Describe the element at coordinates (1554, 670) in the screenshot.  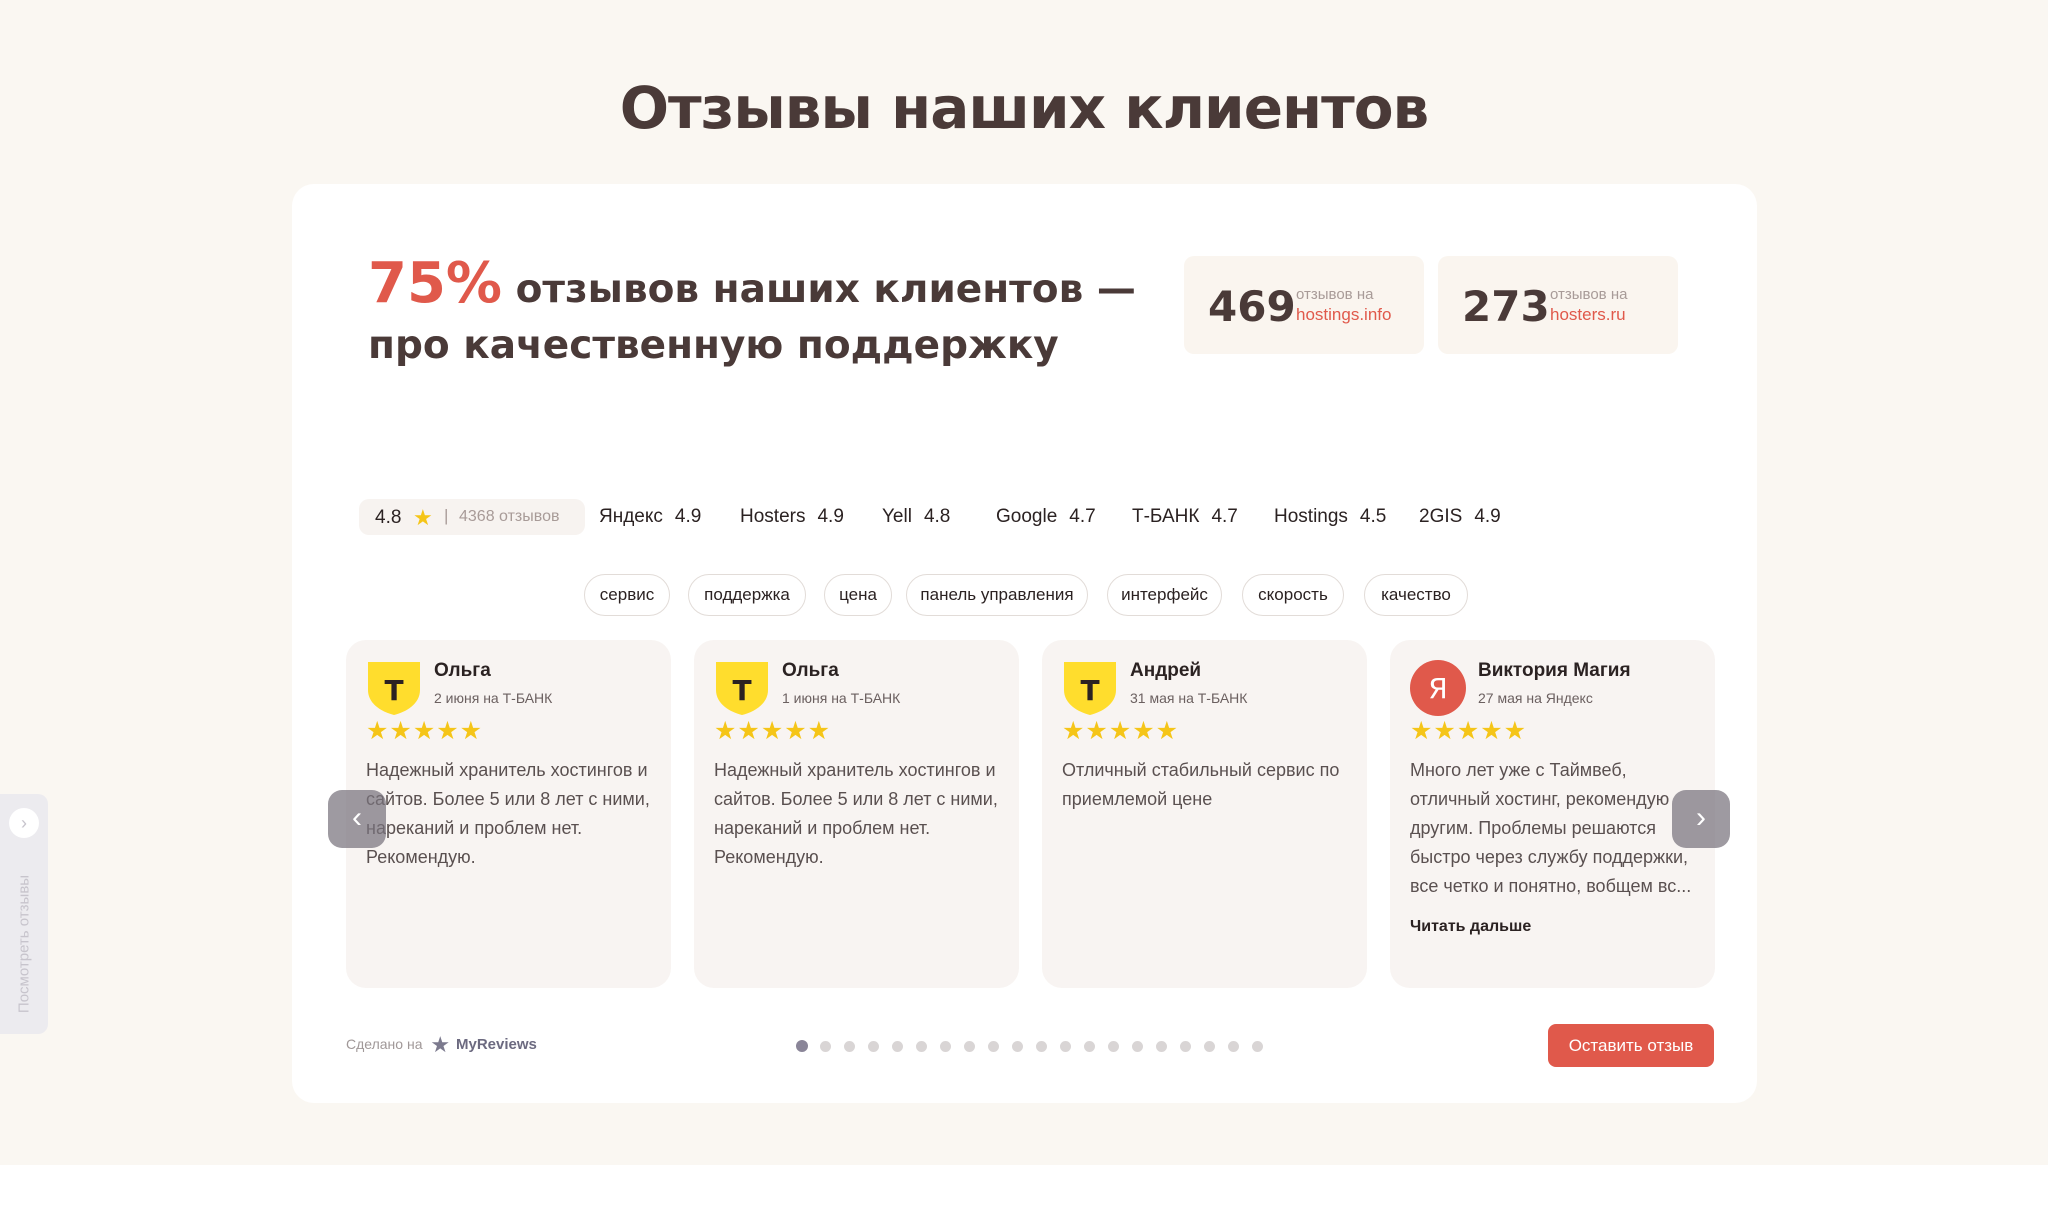
I see `reviewer-name: Виктория Магия` at that location.